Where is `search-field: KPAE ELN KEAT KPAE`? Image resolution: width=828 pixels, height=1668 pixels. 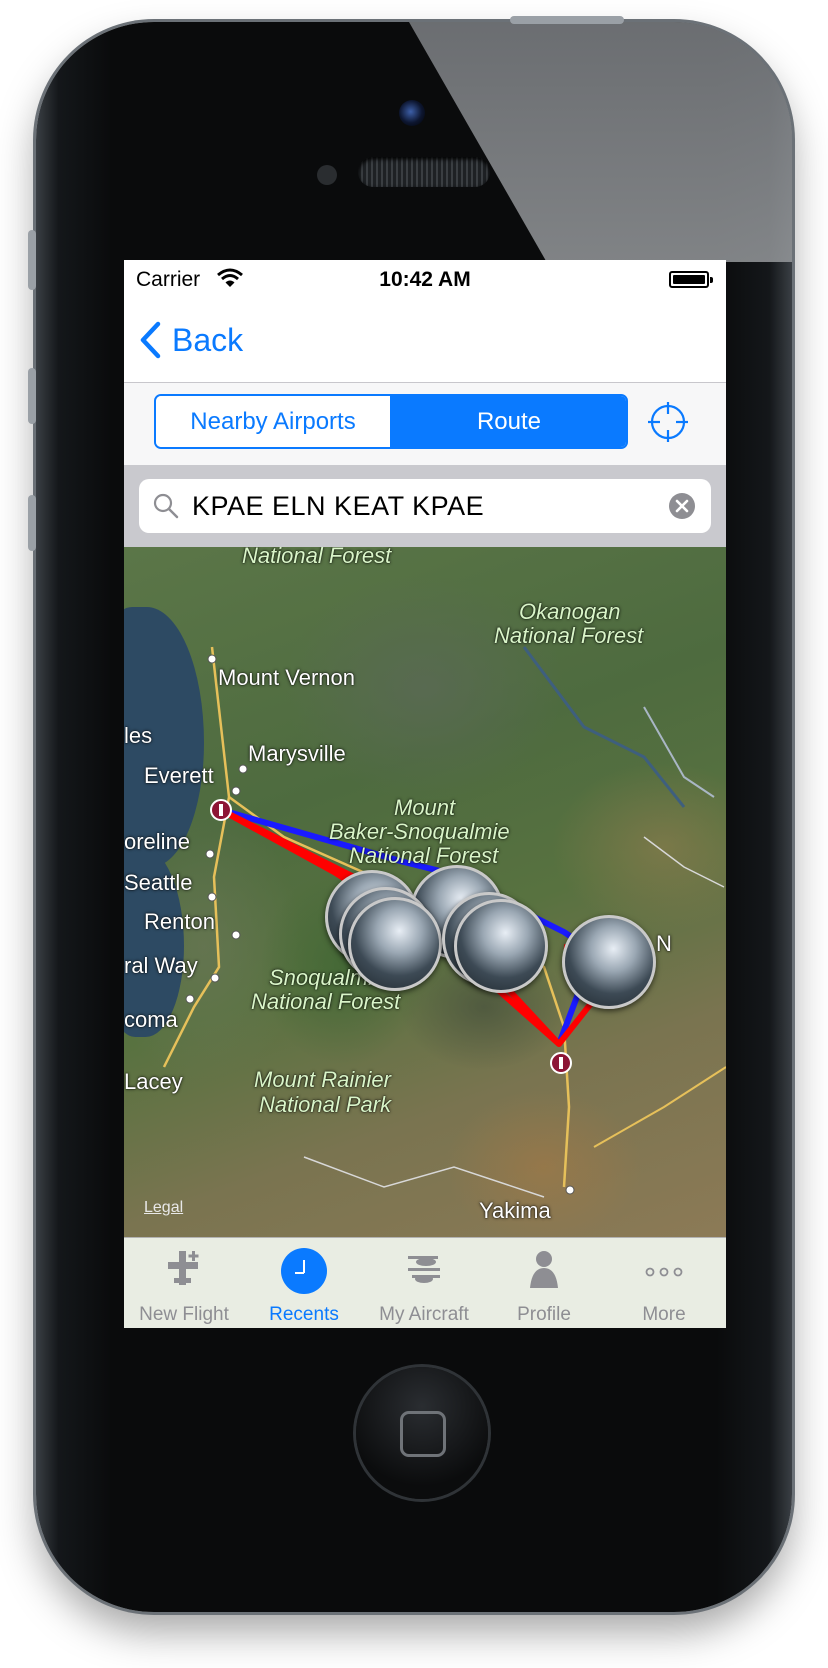 search-field: KPAE ELN KEAT KPAE is located at coordinates (425, 506).